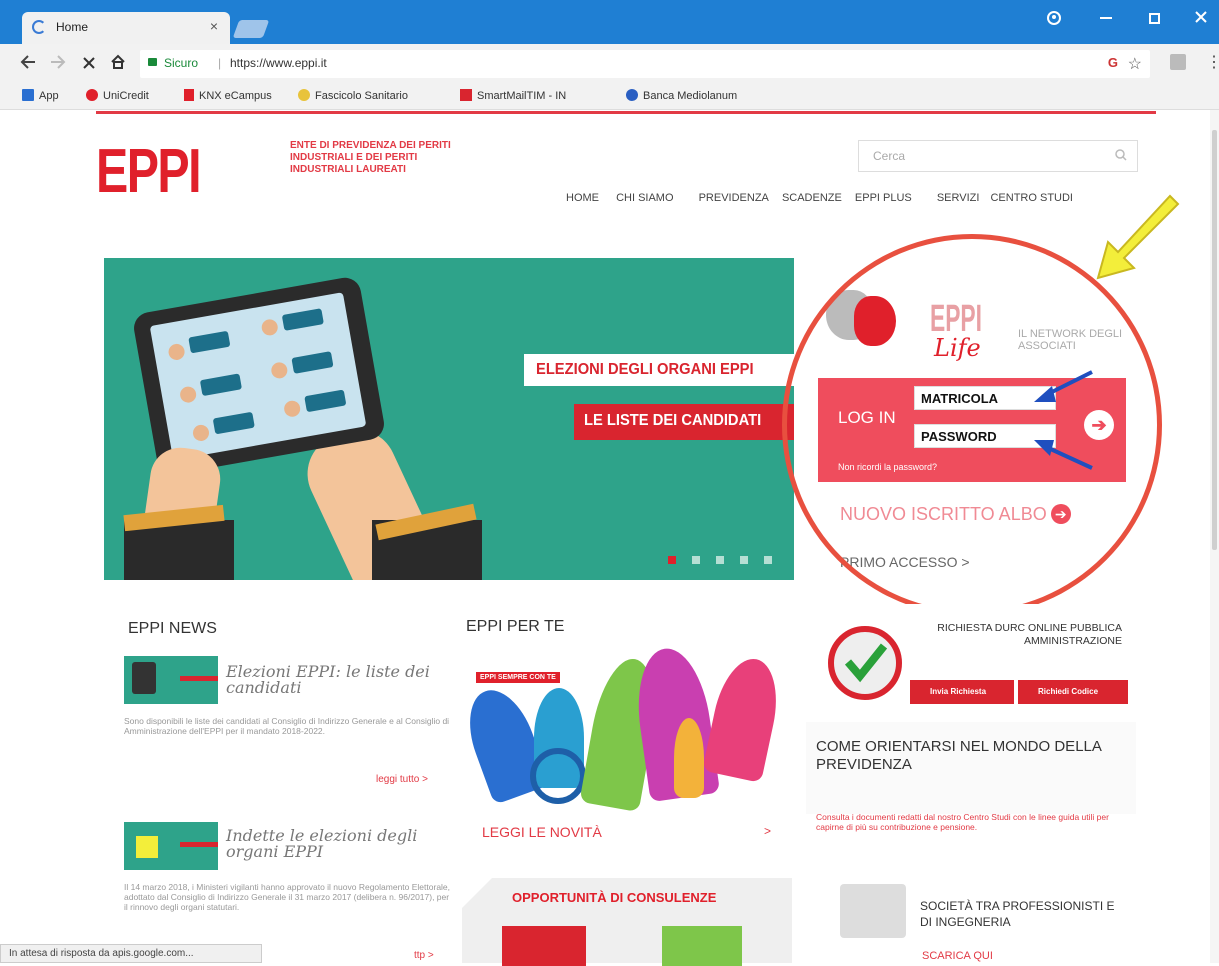 The width and height of the screenshot is (1219, 966). What do you see at coordinates (72, 27) in the screenshot?
I see `tab-title: Home` at bounding box center [72, 27].